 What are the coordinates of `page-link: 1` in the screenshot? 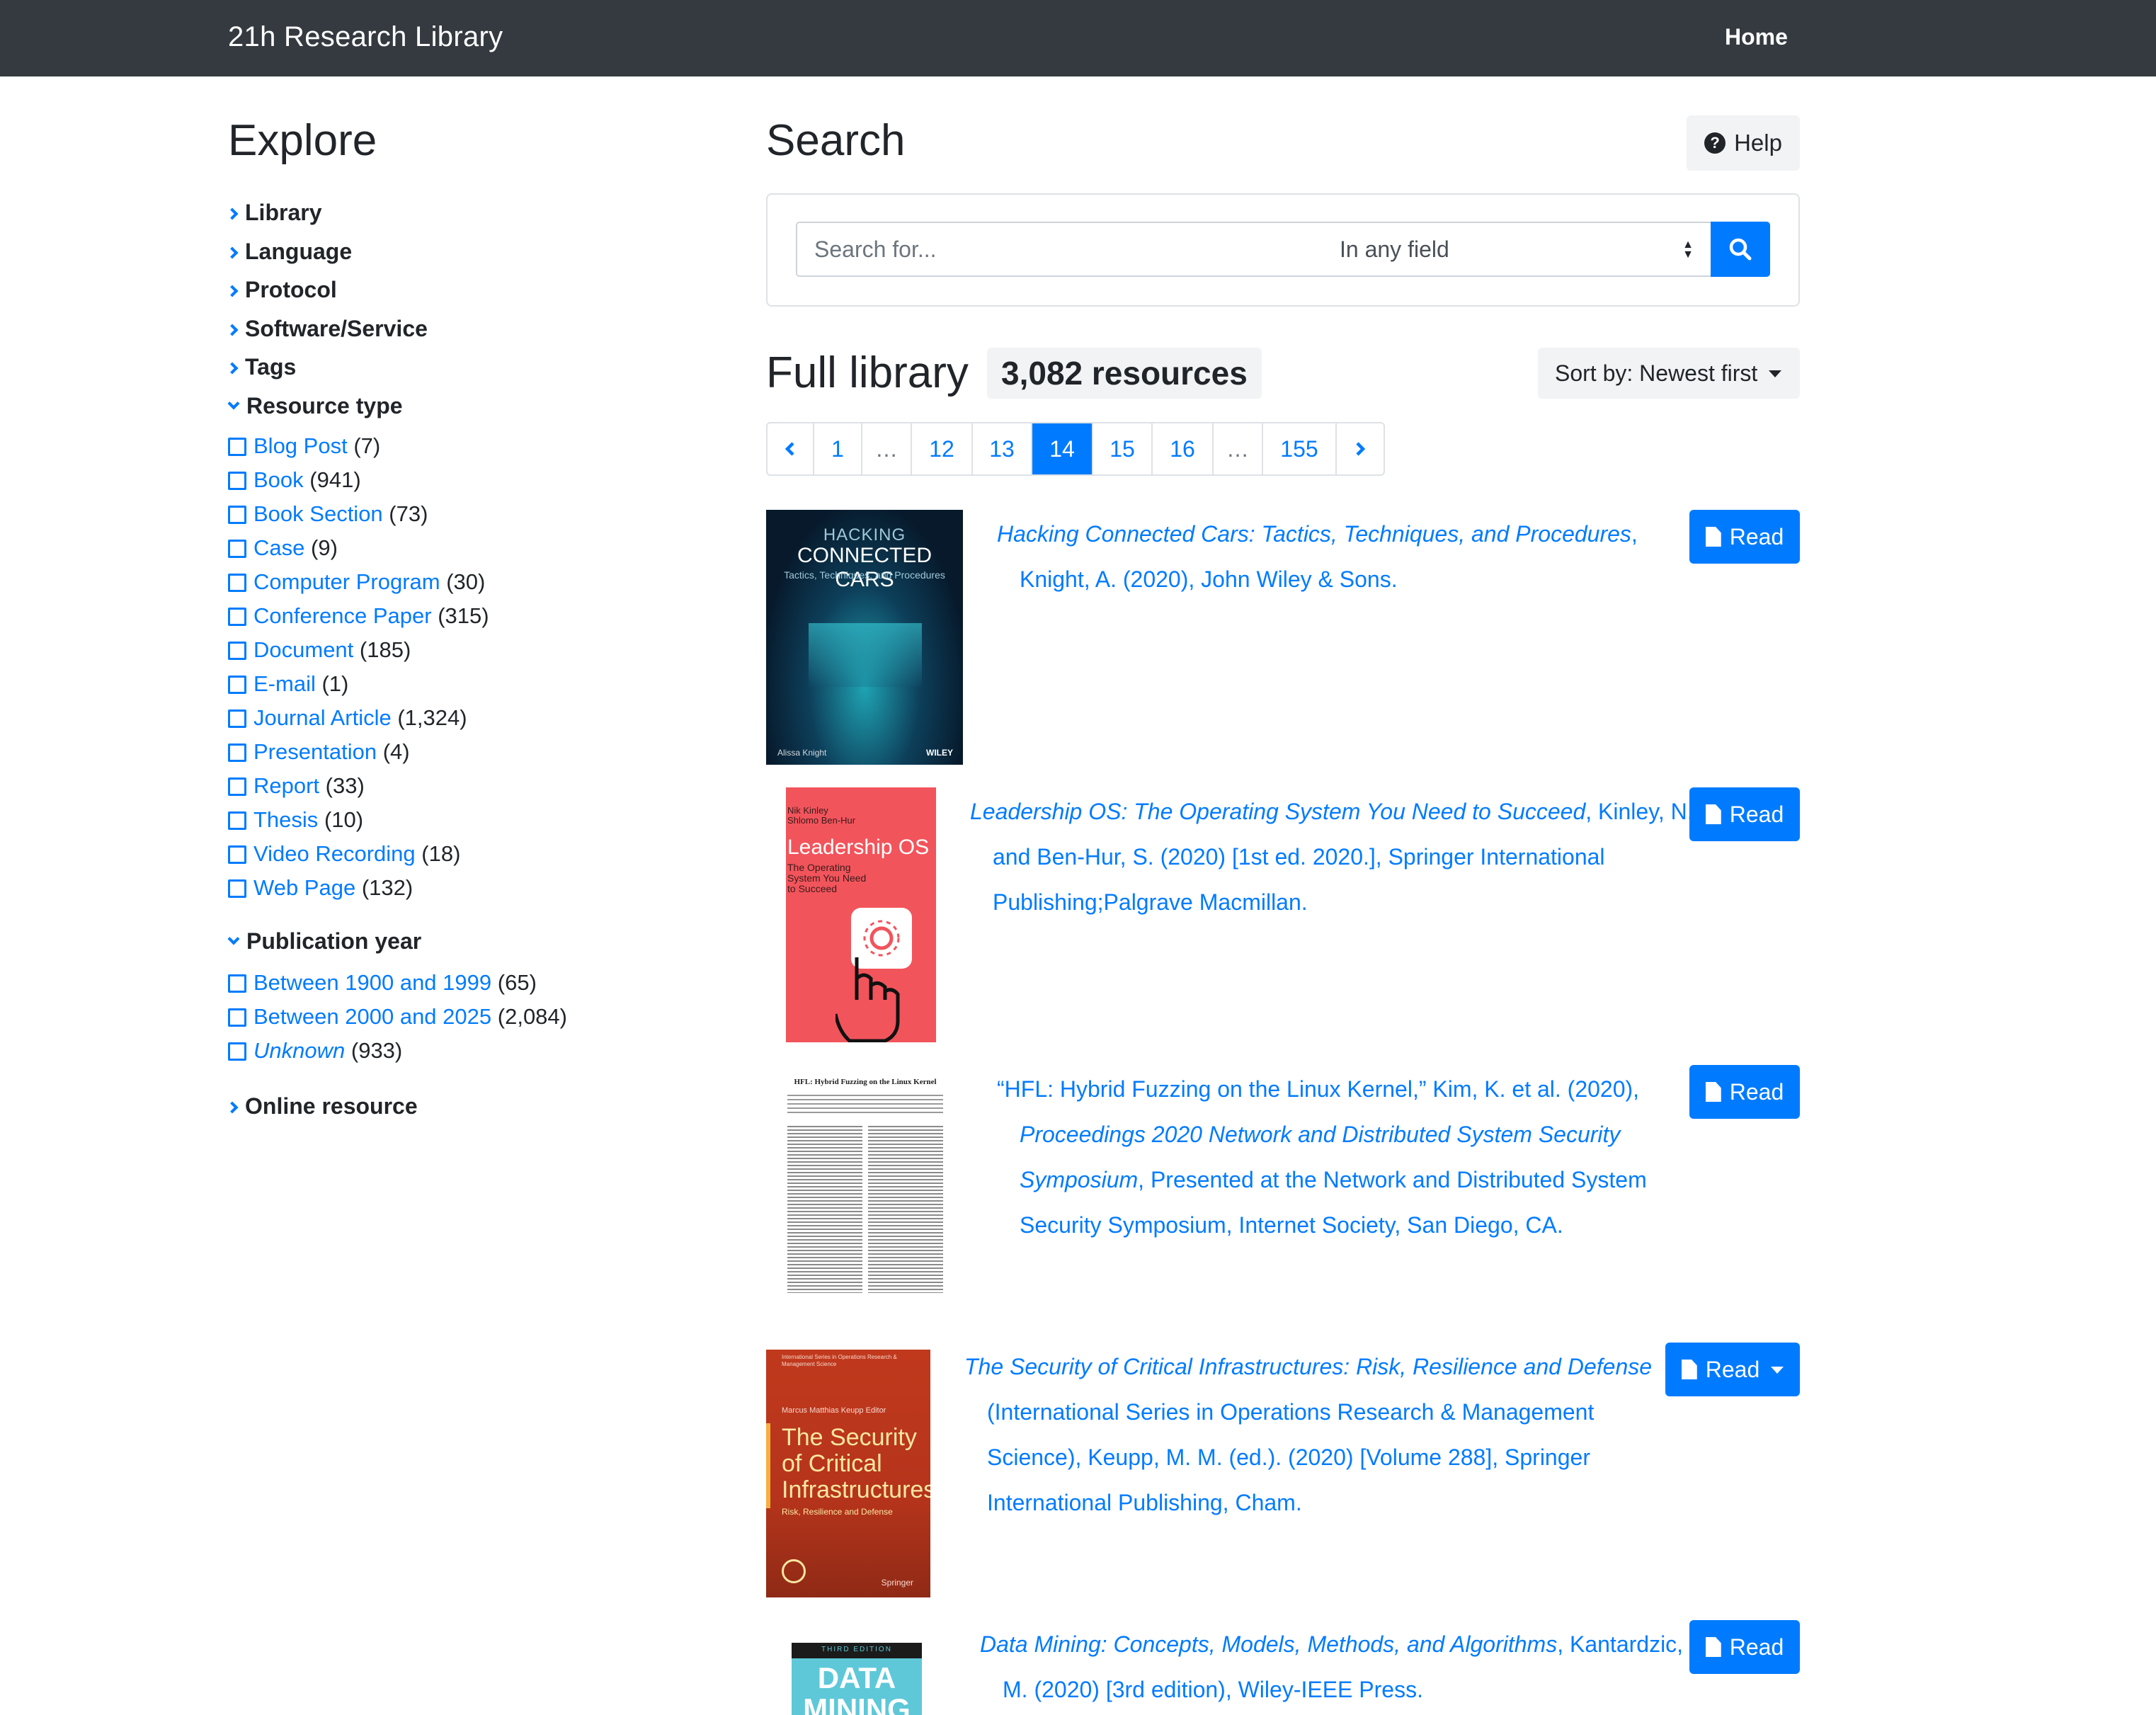 It's located at (838, 449).